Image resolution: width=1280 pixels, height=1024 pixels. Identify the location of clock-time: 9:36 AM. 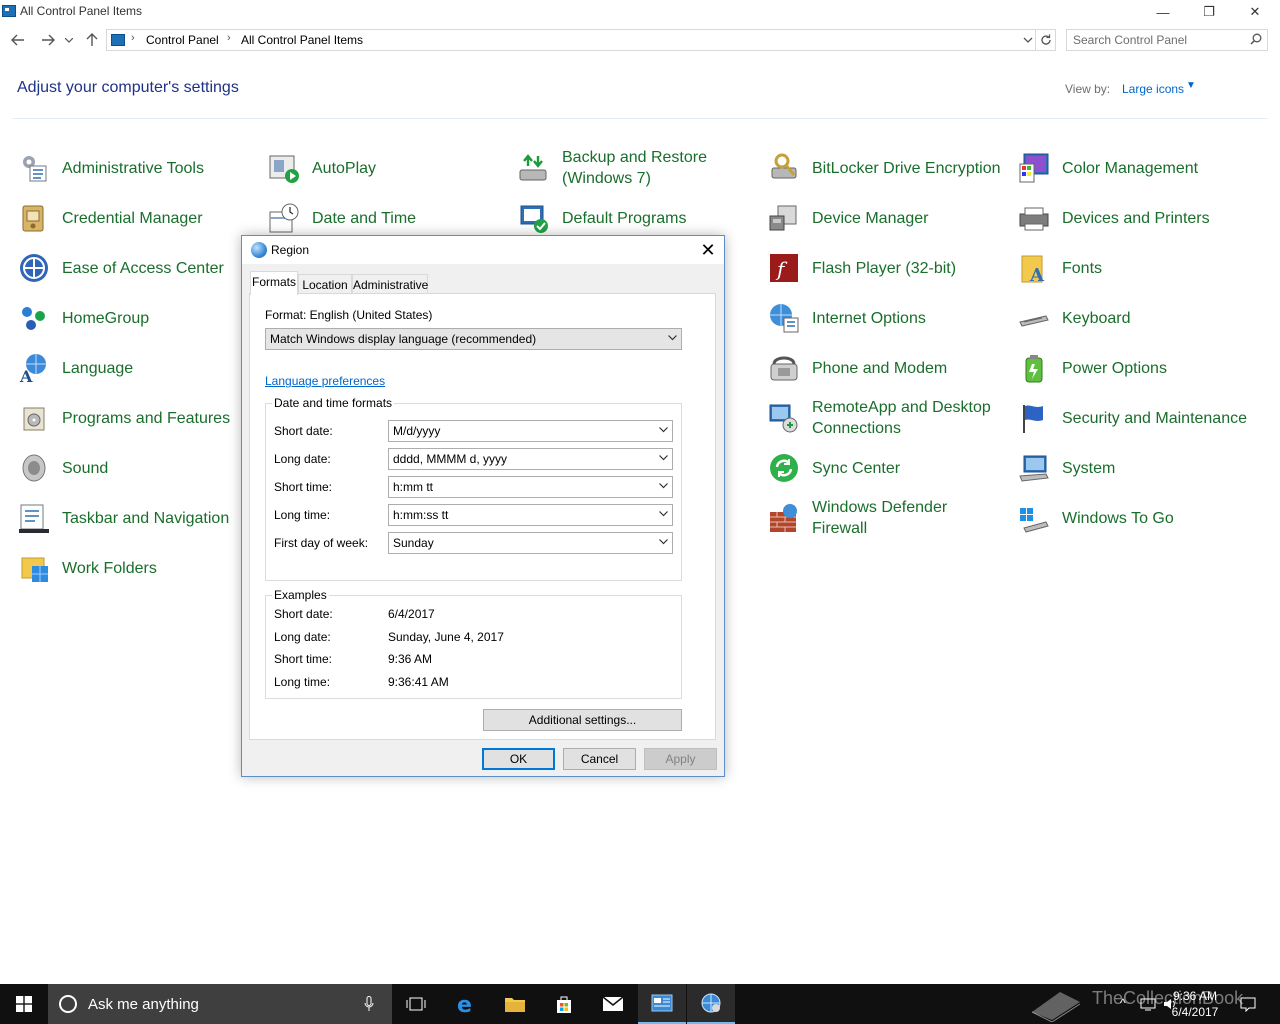
(1195, 996).